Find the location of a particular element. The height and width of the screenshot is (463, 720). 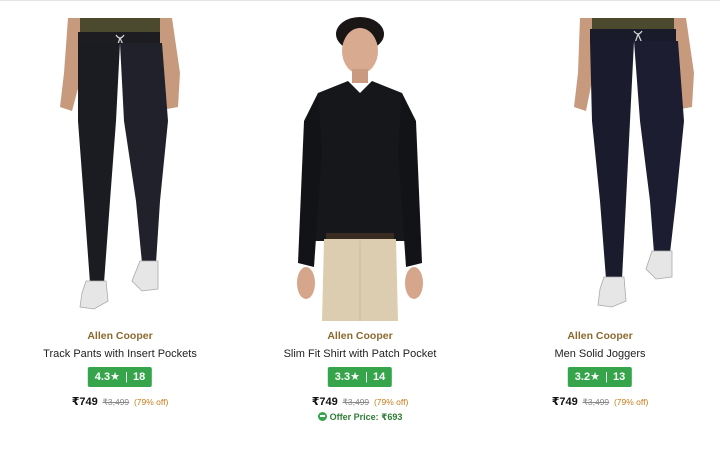

offer-tag-icon is located at coordinates (322, 416).